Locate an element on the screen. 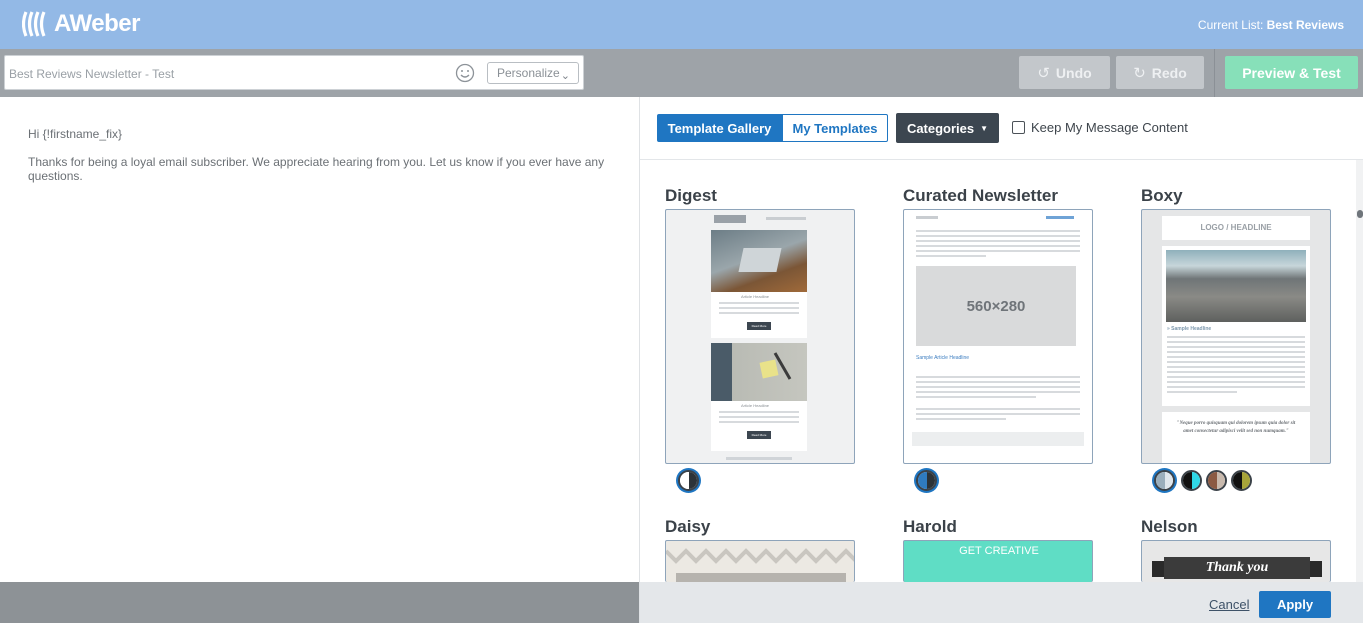 The height and width of the screenshot is (623, 1363). template-title-daisy: Daisy is located at coordinates (688, 526).